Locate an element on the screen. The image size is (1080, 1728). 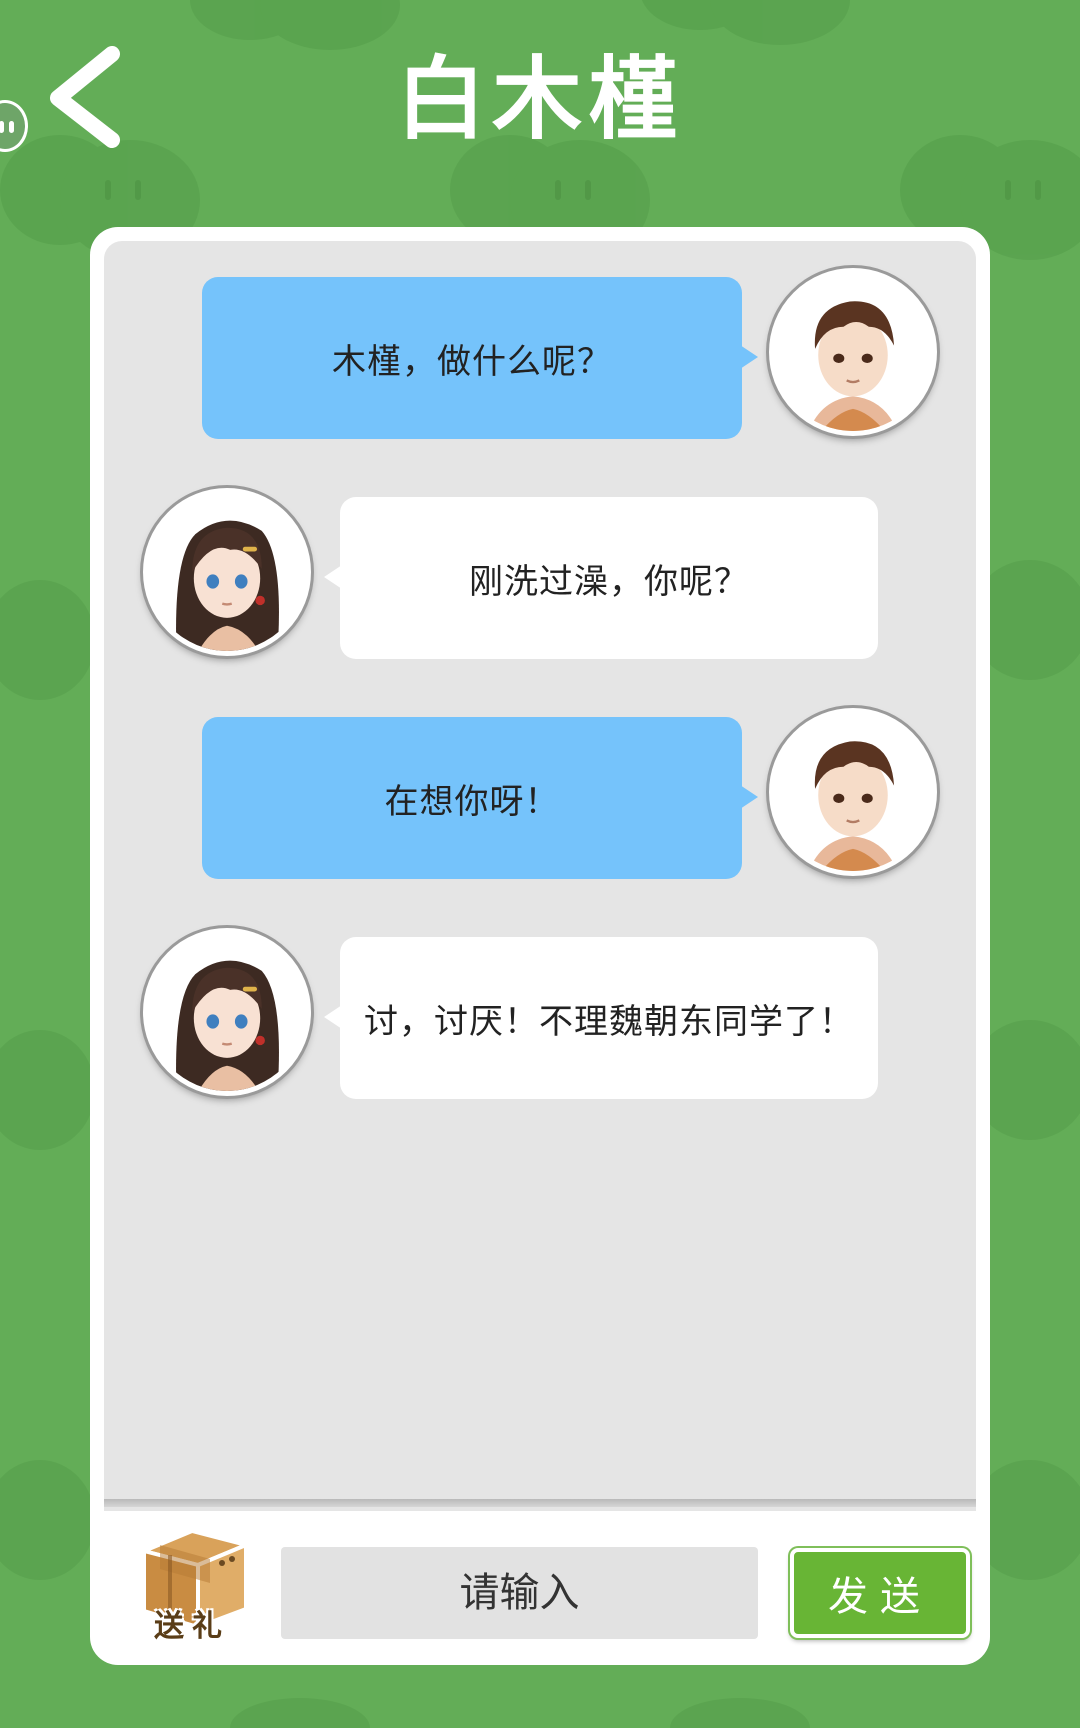
message-bubble-outgoing: 在想你呀！ is located at coordinates (480, 798).